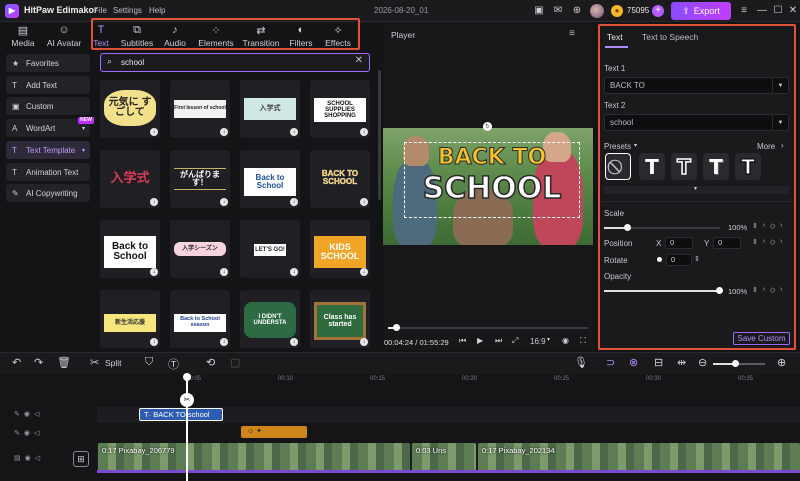 This screenshot has height=481, width=800. What do you see at coordinates (539, 11) in the screenshot?
I see `layout-icon: ▣` at bounding box center [539, 11].